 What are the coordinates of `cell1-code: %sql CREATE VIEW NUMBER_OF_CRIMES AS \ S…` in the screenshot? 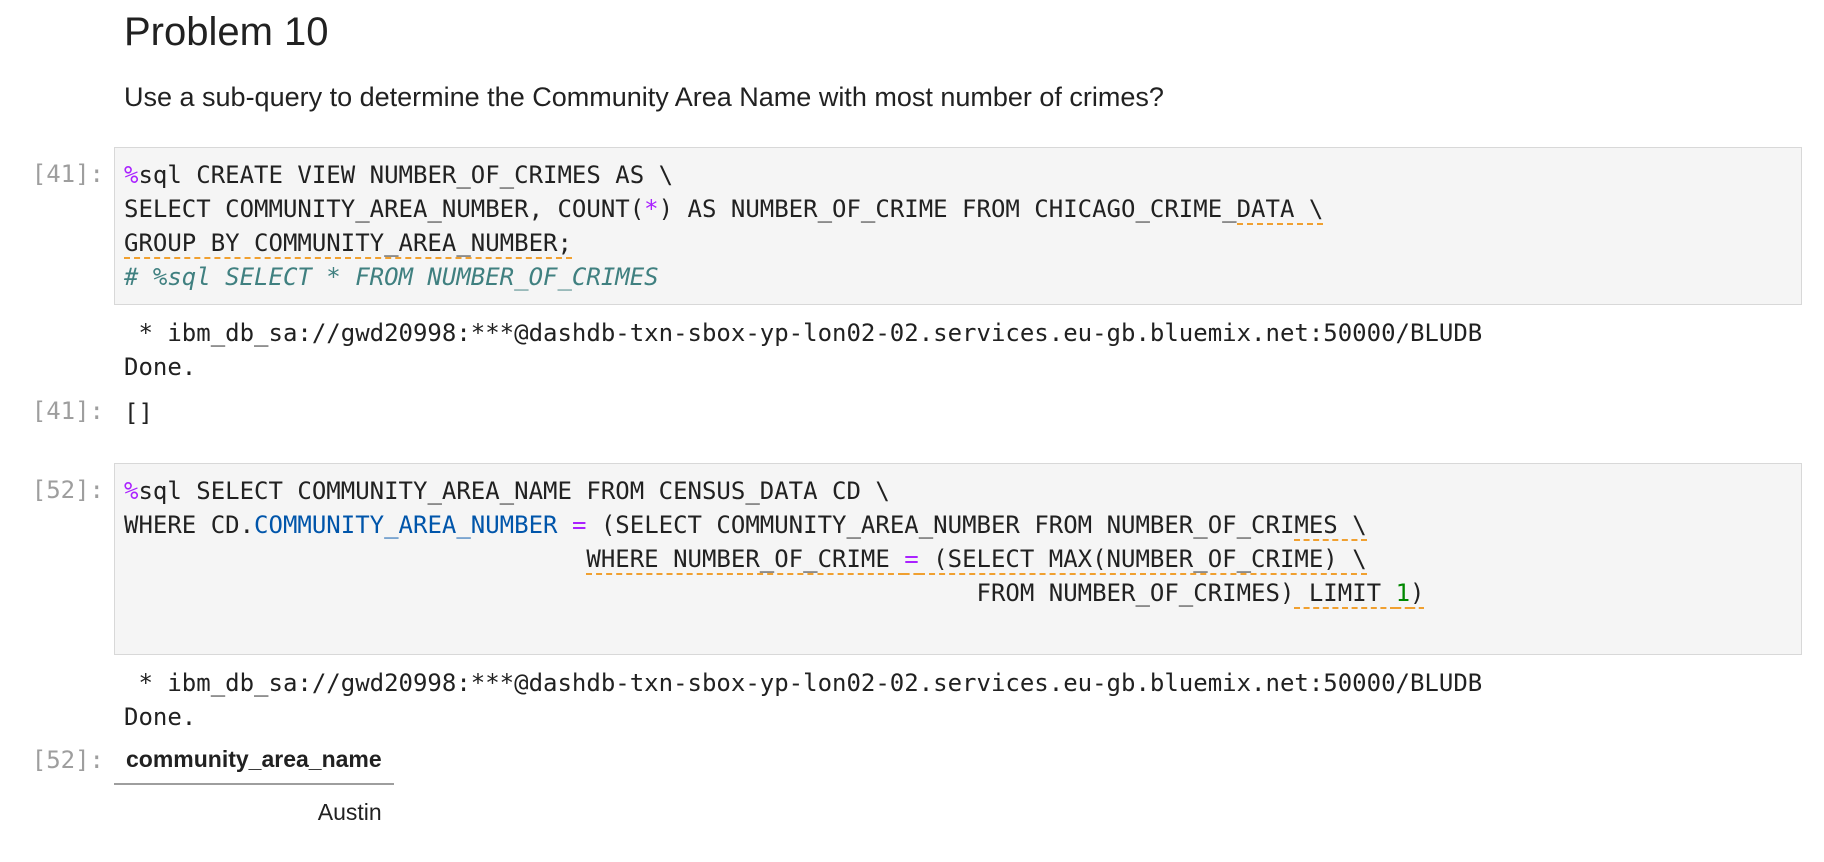 It's located at (724, 226).